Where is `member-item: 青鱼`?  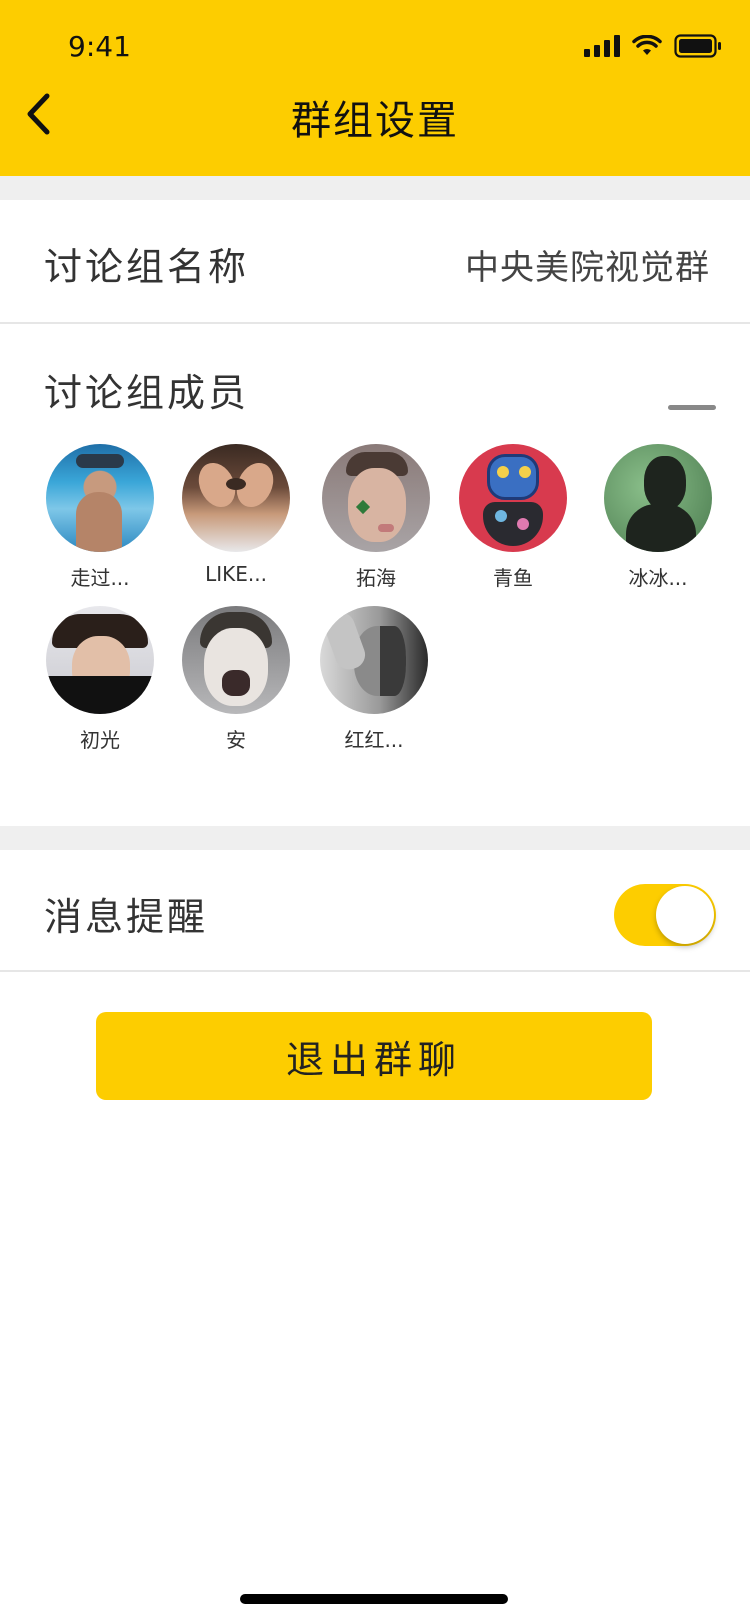 member-item: 青鱼 is located at coordinates (513, 517).